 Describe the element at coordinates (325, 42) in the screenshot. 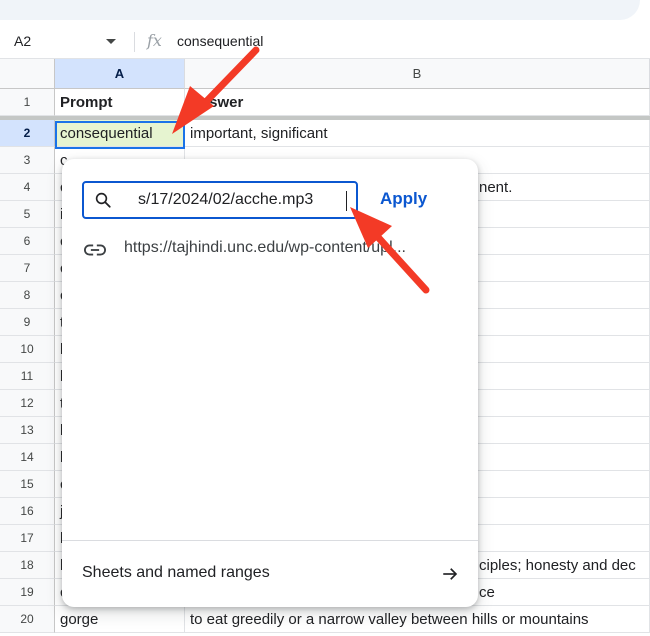

I see `formula-bar: A2 fx consequential` at that location.